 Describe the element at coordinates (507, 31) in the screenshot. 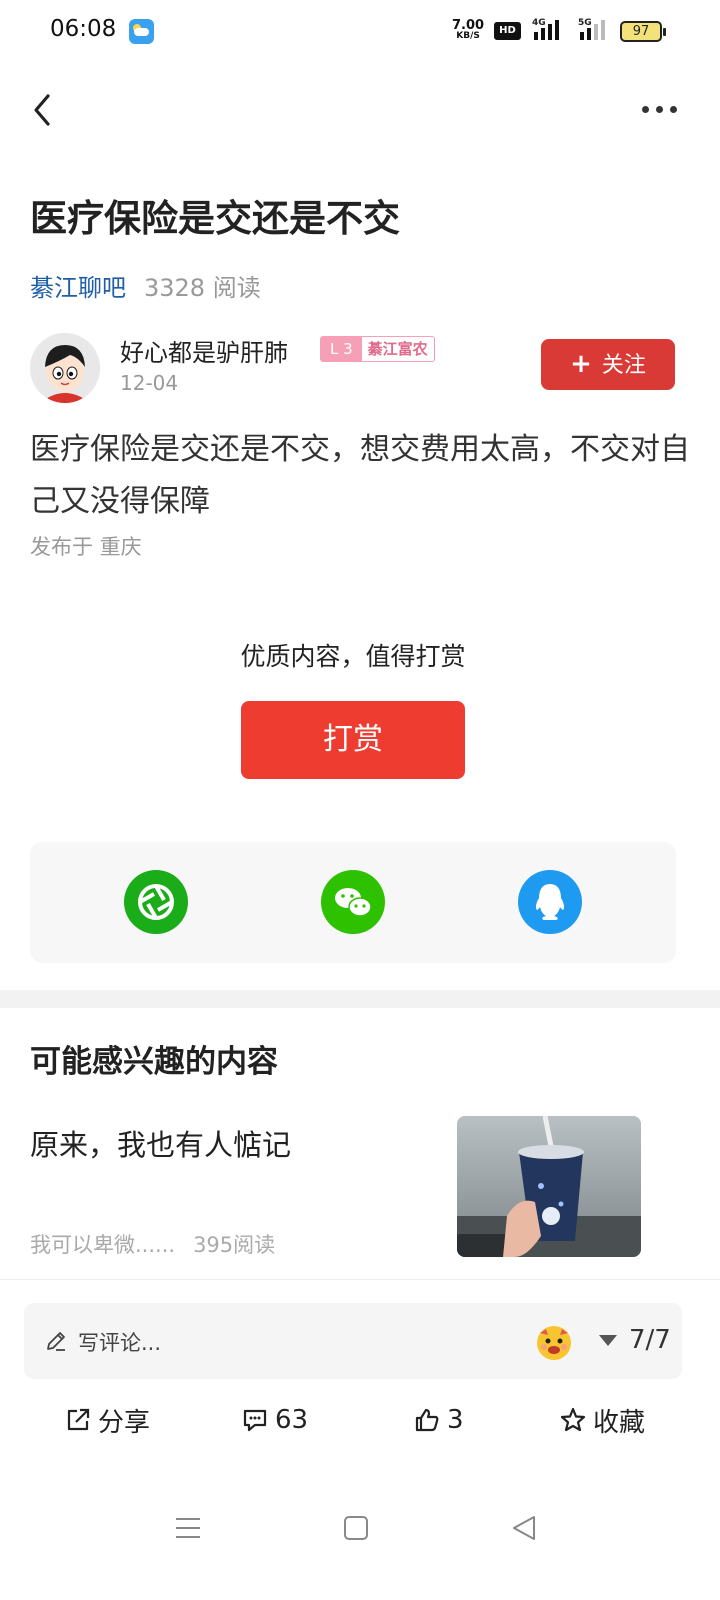

I see `hd-badge: HD` at that location.